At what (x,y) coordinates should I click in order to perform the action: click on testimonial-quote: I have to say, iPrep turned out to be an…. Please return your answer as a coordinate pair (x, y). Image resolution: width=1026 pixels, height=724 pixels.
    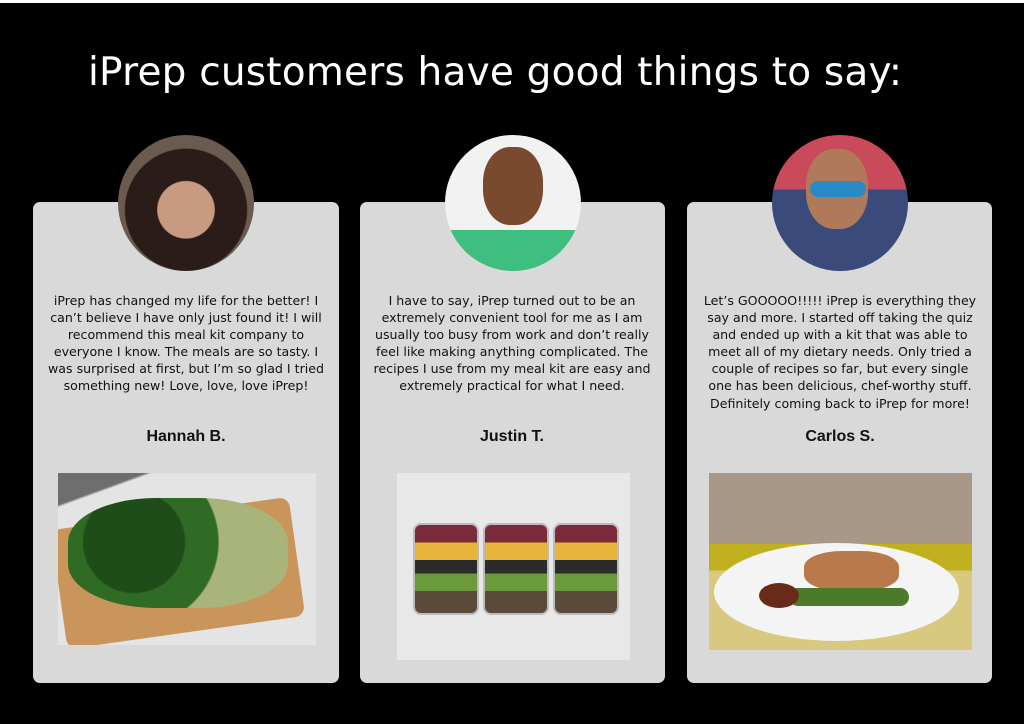
    Looking at the image, I should click on (512, 343).